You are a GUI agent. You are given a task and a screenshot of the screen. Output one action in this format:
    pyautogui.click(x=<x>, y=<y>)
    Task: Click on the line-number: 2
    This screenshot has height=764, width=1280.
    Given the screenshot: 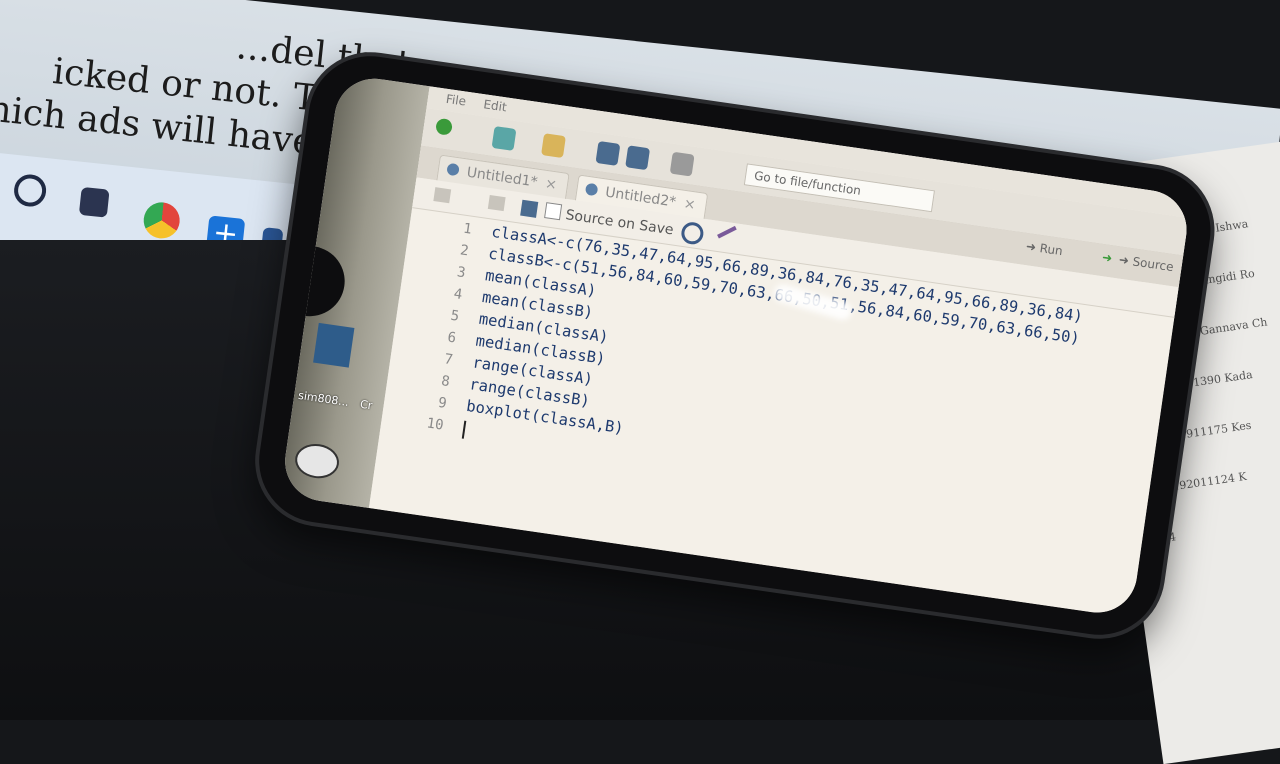 What is the action you would take?
    pyautogui.click(x=464, y=251)
    